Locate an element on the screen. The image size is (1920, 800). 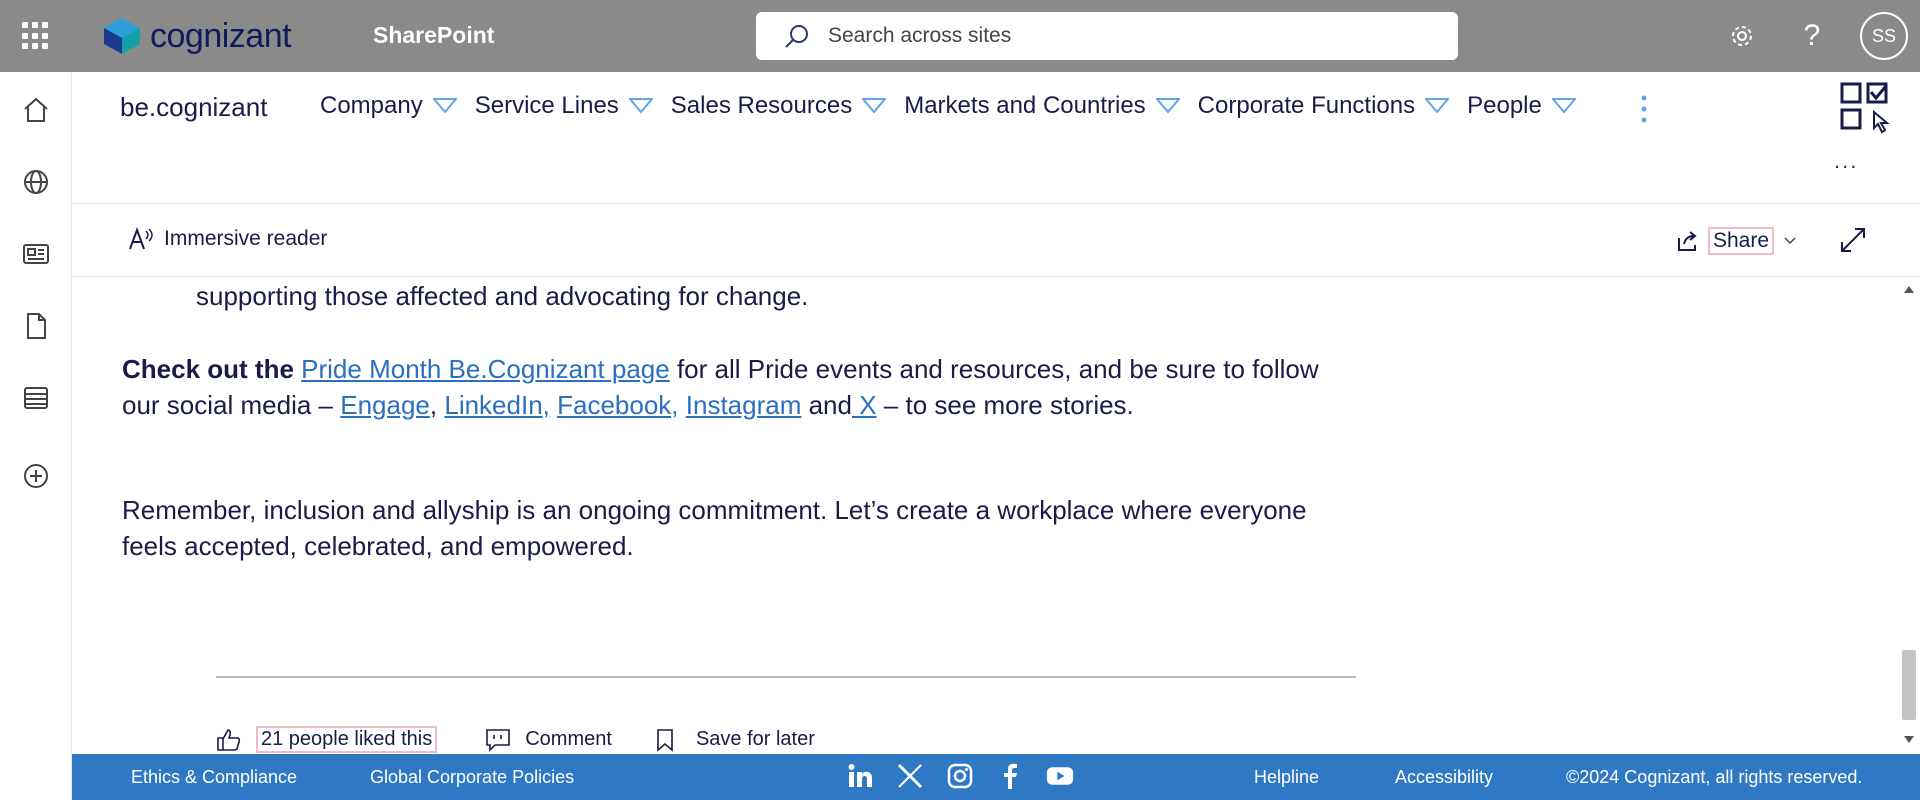
instagram-link: Instagram is located at coordinates (744, 405).